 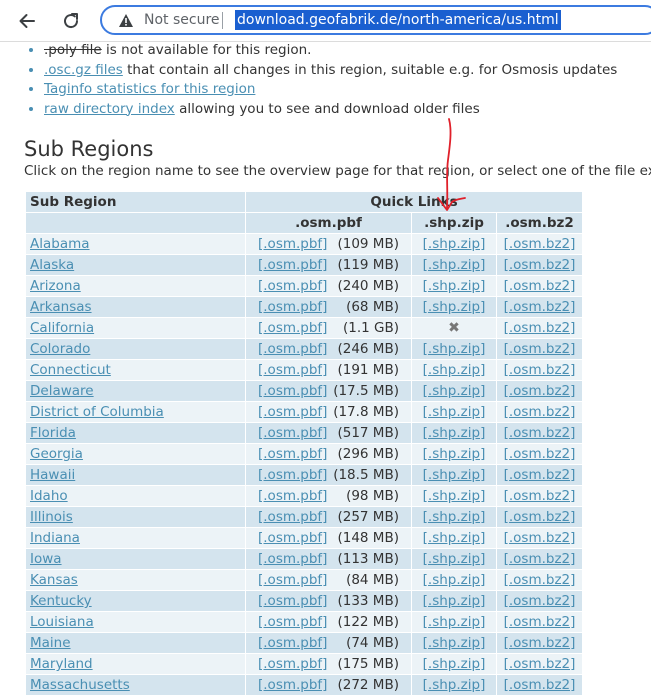 What do you see at coordinates (80, 685) in the screenshot?
I see `region-link: Massachusetts` at bounding box center [80, 685].